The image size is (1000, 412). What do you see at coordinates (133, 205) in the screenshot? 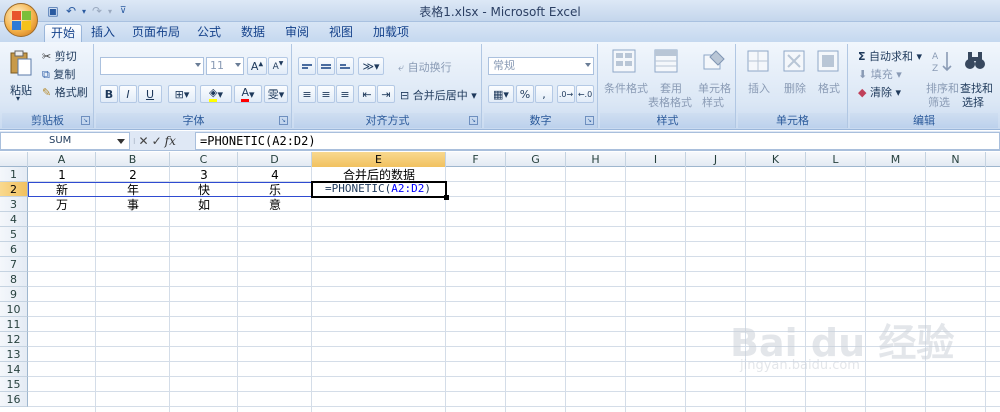
I see `cell-B3: 事` at bounding box center [133, 205].